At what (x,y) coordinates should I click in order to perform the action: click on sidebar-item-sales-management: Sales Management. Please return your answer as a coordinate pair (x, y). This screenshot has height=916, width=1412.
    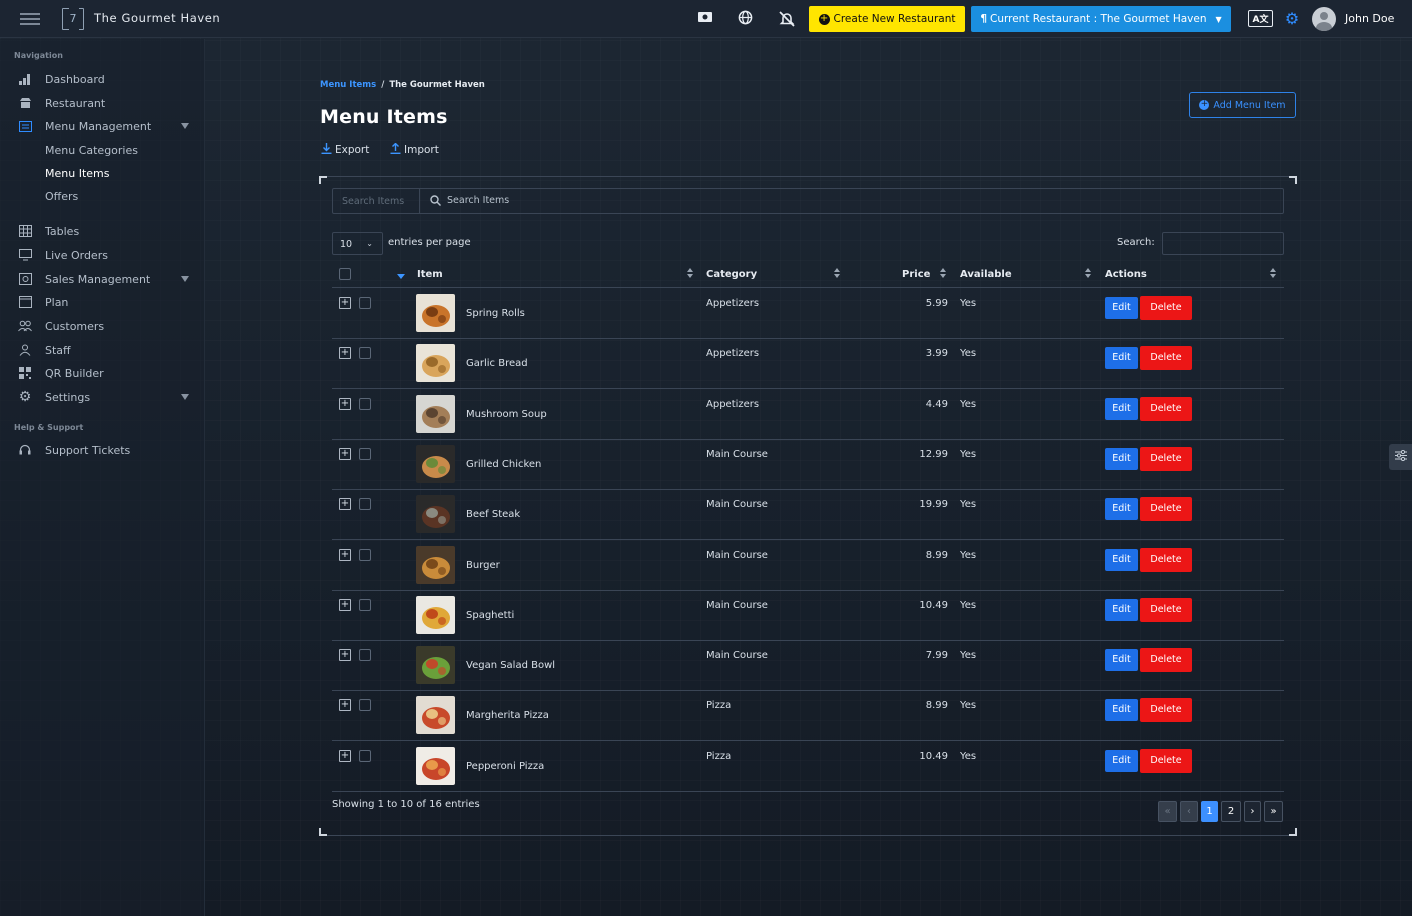
    Looking at the image, I should click on (102, 279).